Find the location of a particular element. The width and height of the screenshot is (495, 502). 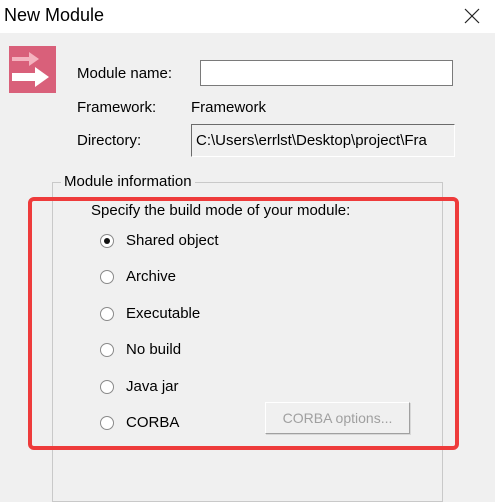

close-icon is located at coordinates (472, 16).